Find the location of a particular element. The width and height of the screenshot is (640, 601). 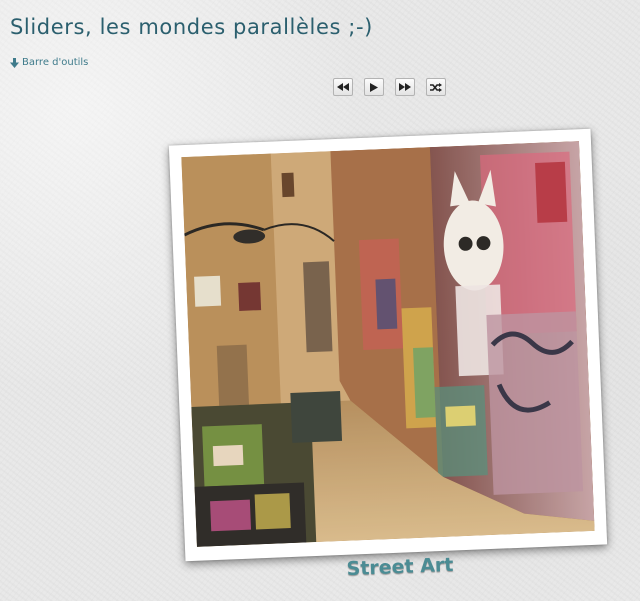

toolbar-toggle-label: Barre d'outils is located at coordinates (55, 62).